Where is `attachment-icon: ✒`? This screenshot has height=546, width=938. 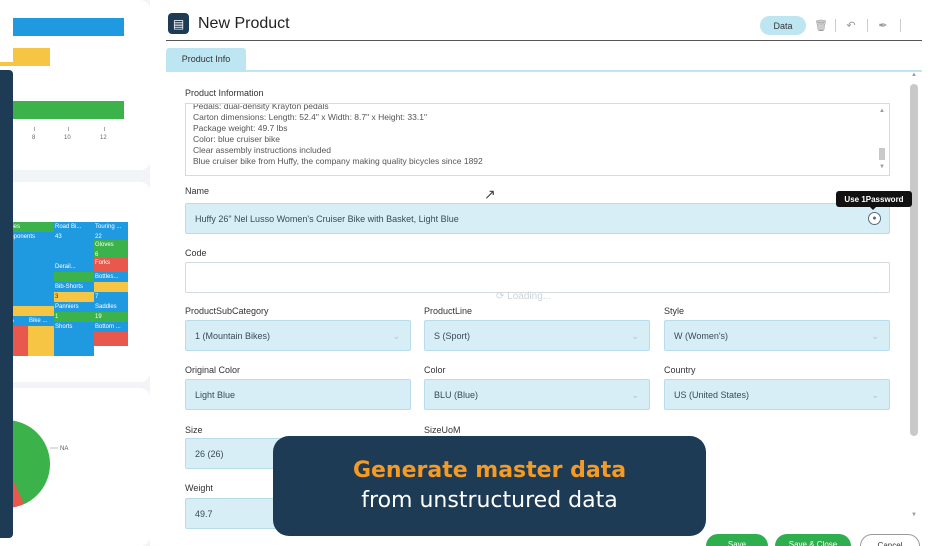 attachment-icon: ✒ is located at coordinates (883, 25).